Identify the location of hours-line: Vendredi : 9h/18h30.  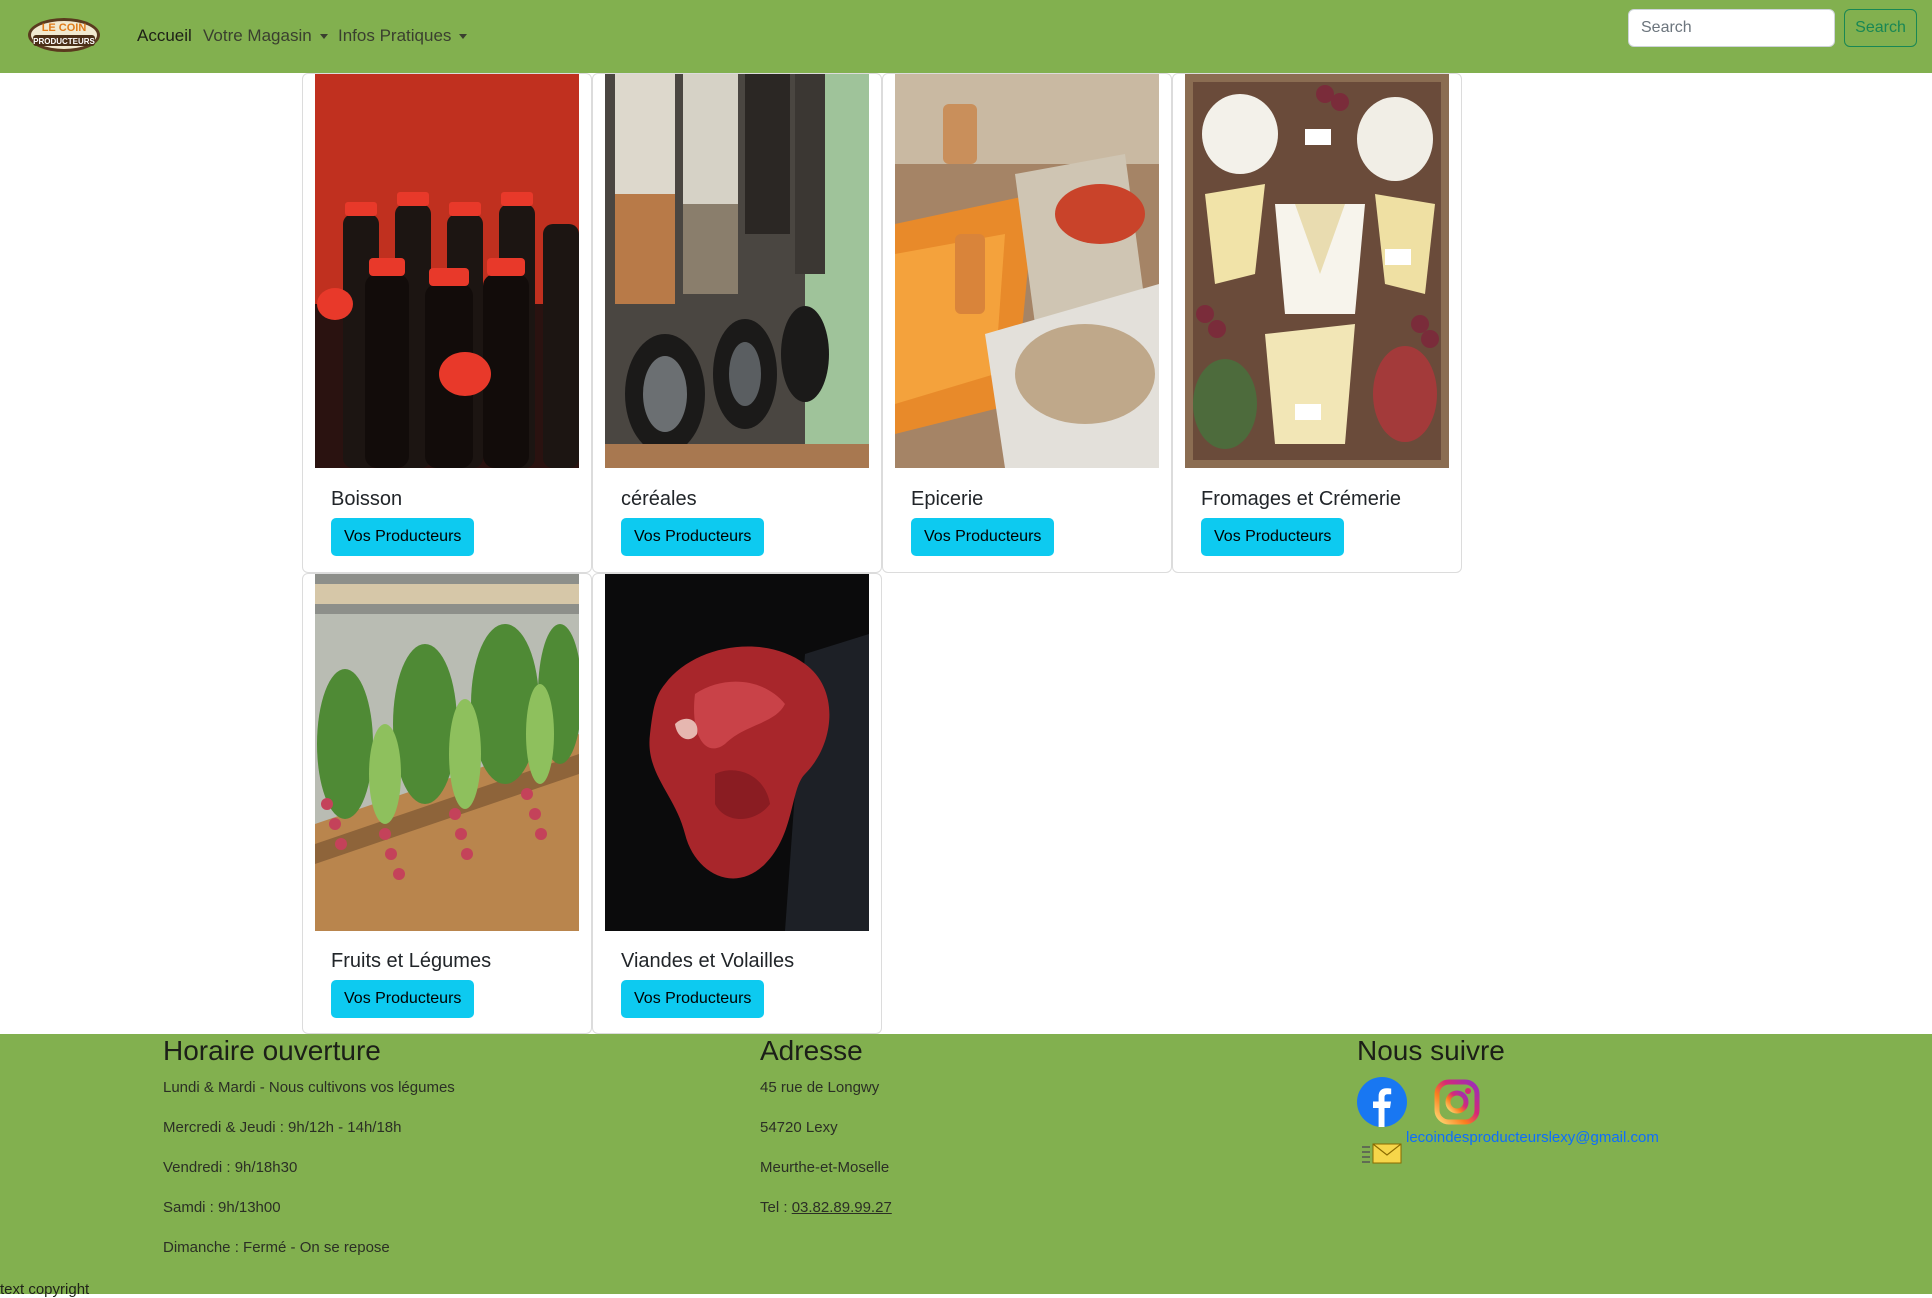
(230, 1167).